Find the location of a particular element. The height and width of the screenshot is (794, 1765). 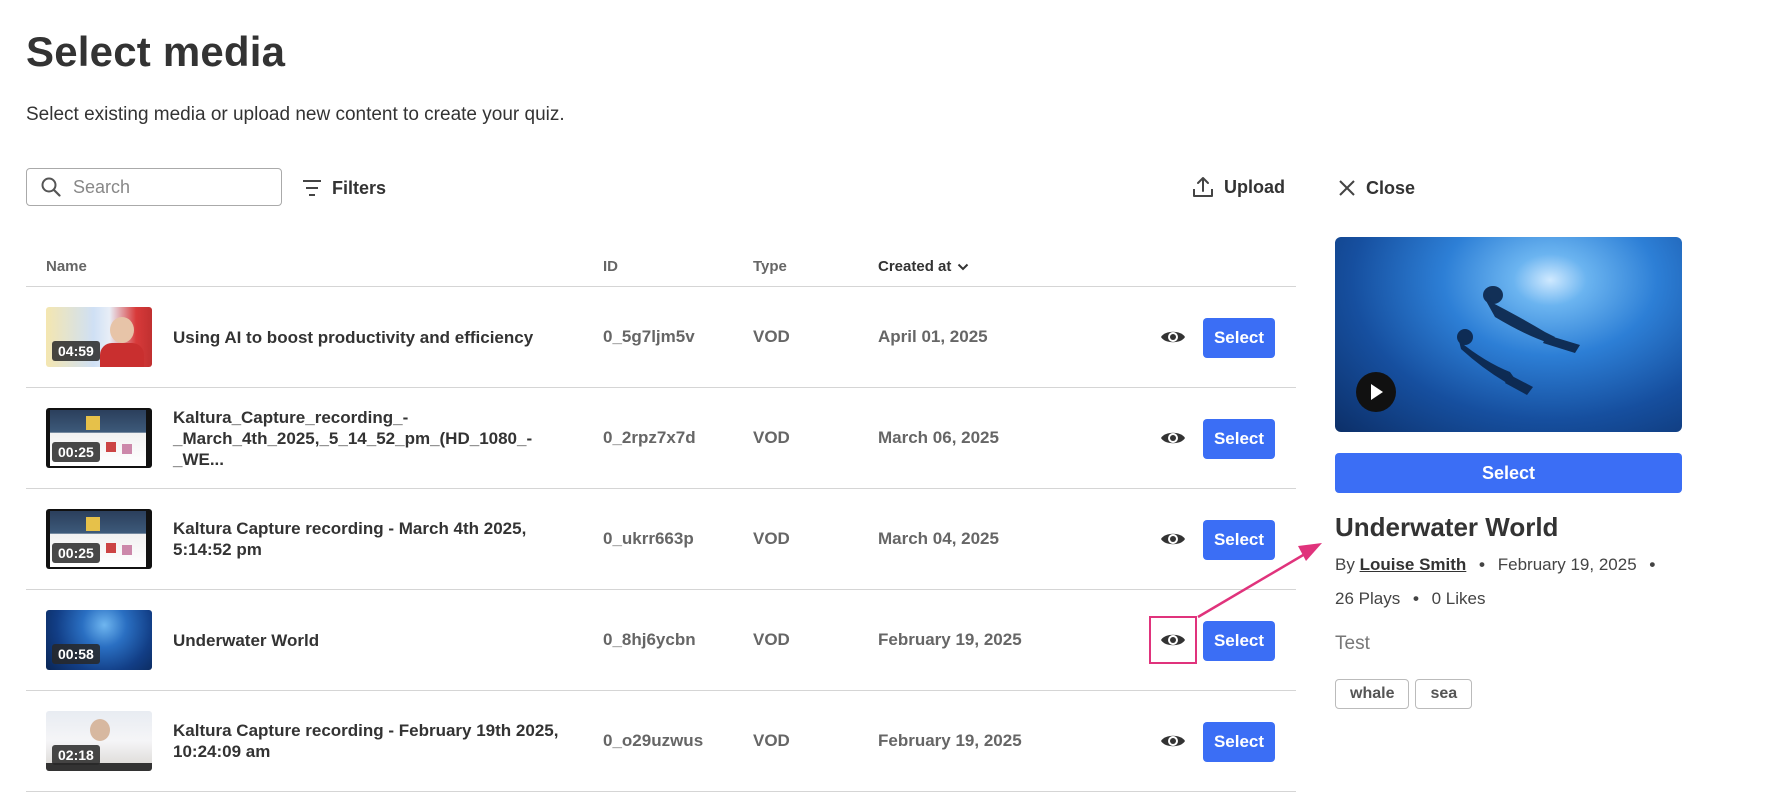

media-id: 0_ukrr663p is located at coordinates (648, 538).